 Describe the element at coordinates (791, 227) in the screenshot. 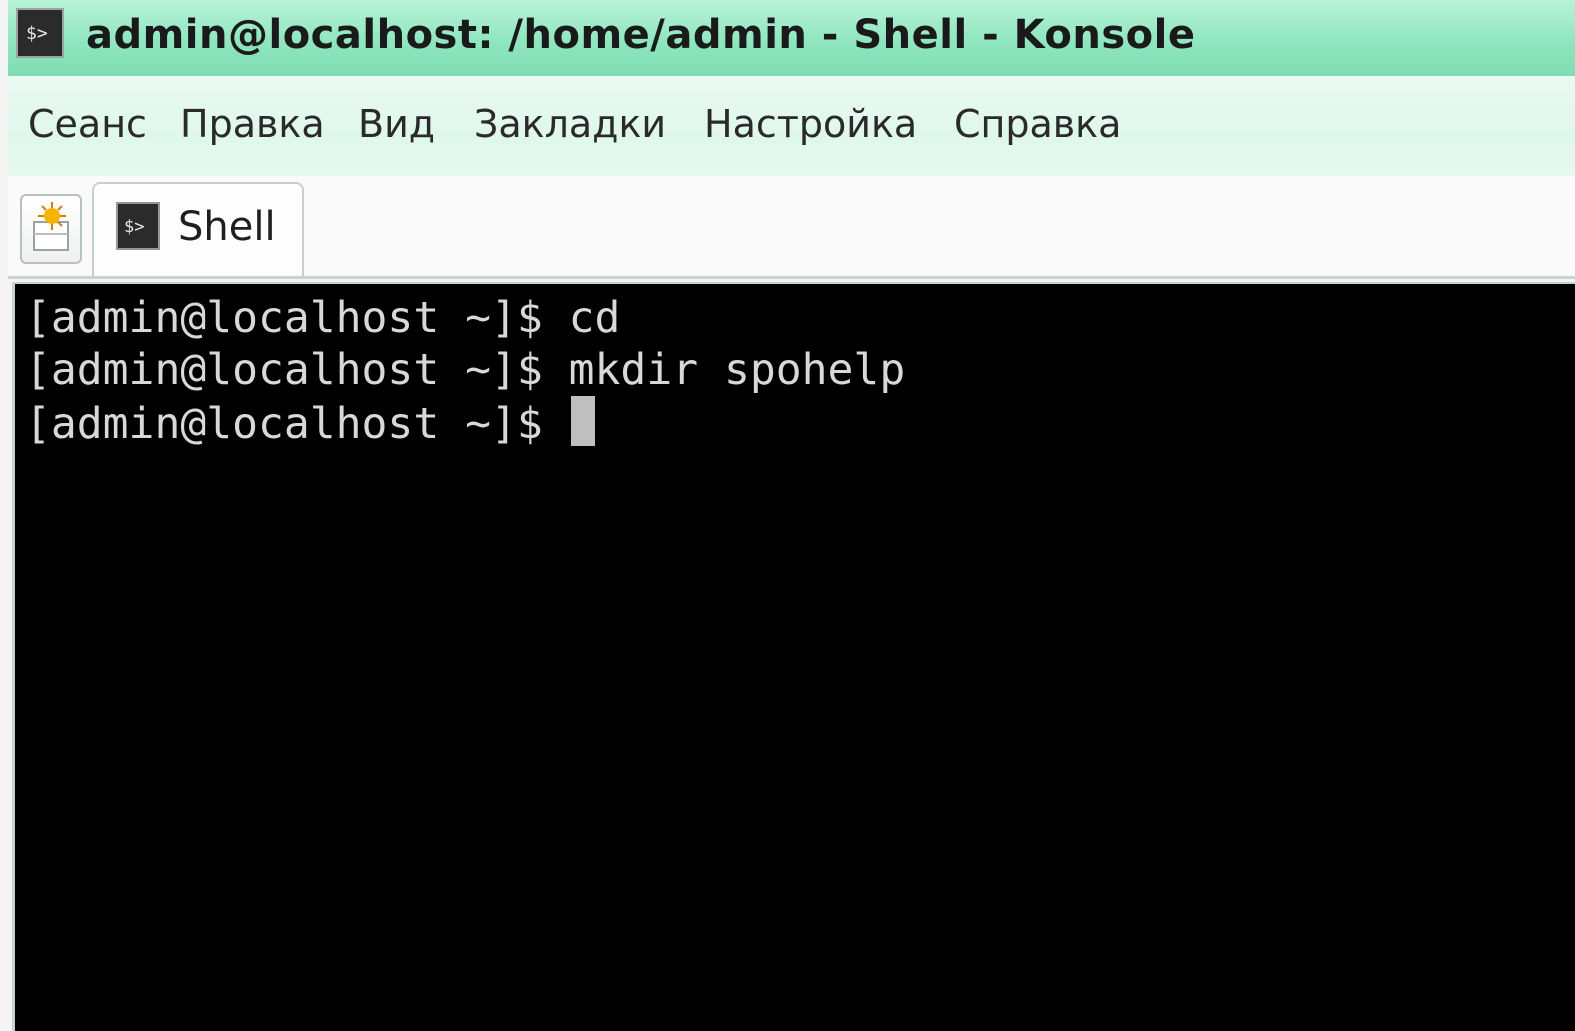

I see `tab-bar: $> Shell` at that location.